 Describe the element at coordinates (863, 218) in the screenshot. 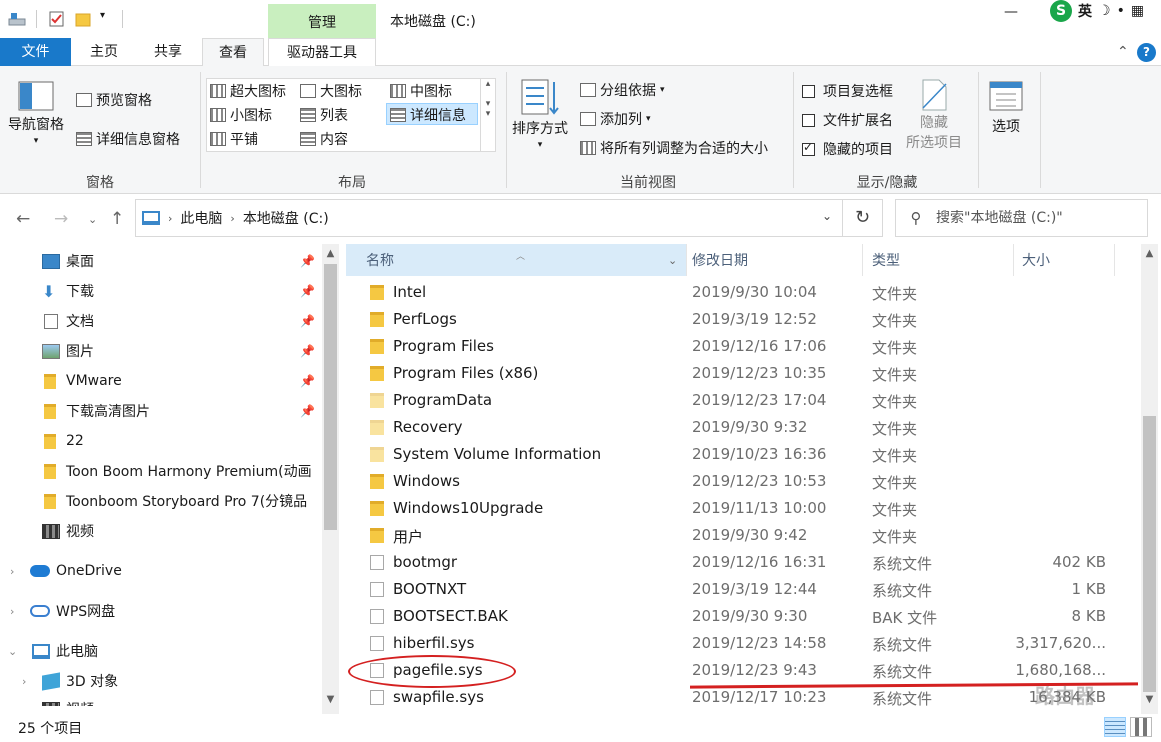

I see `refresh-button: ↻` at that location.